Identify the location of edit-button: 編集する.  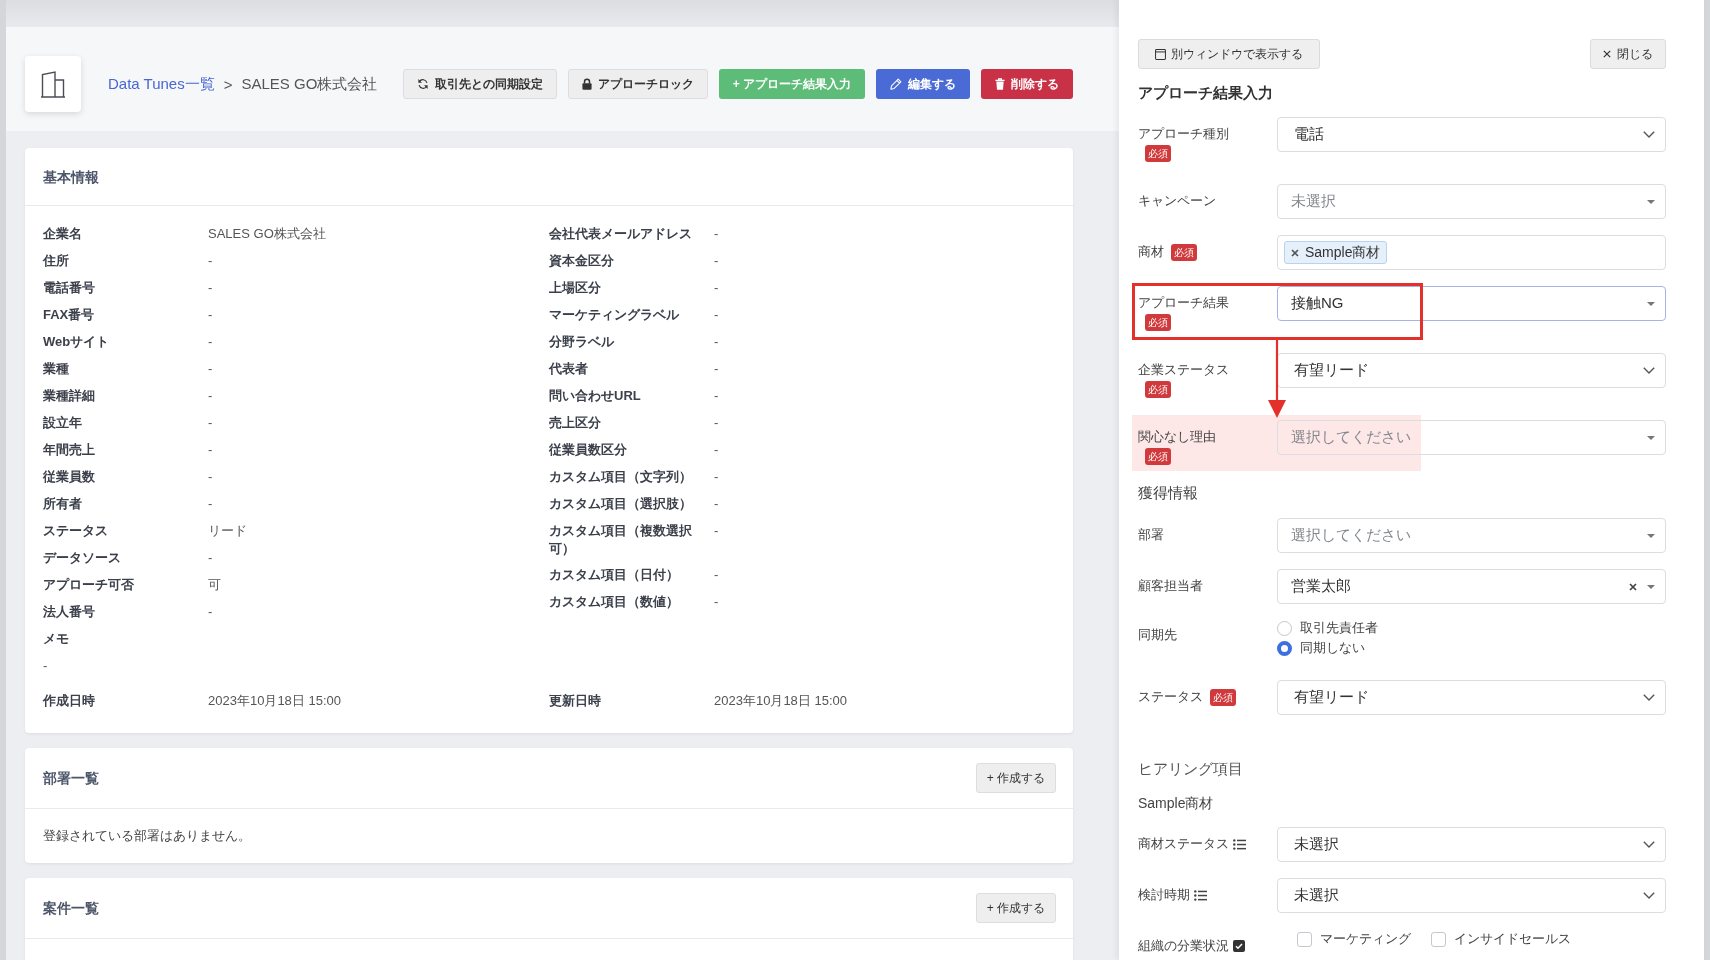
(923, 84).